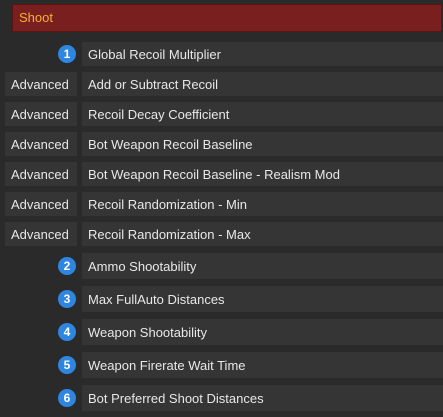 The width and height of the screenshot is (443, 417). I want to click on setting-row-max-fullauto-distances: 3 Max FullAuto Distances, so click(221, 299).